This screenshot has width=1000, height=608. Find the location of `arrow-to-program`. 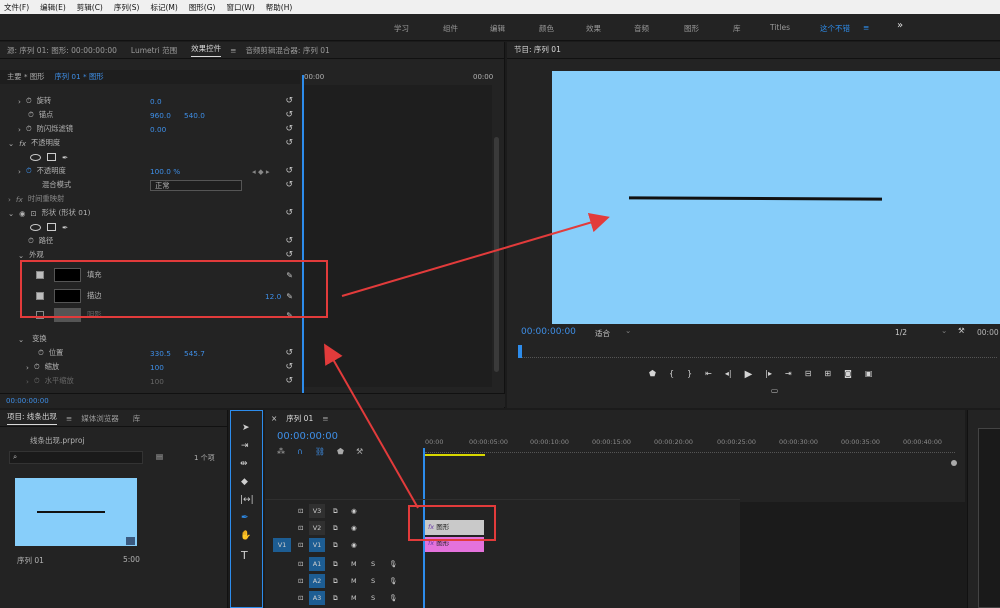

arrow-to-program is located at coordinates (475, 254).